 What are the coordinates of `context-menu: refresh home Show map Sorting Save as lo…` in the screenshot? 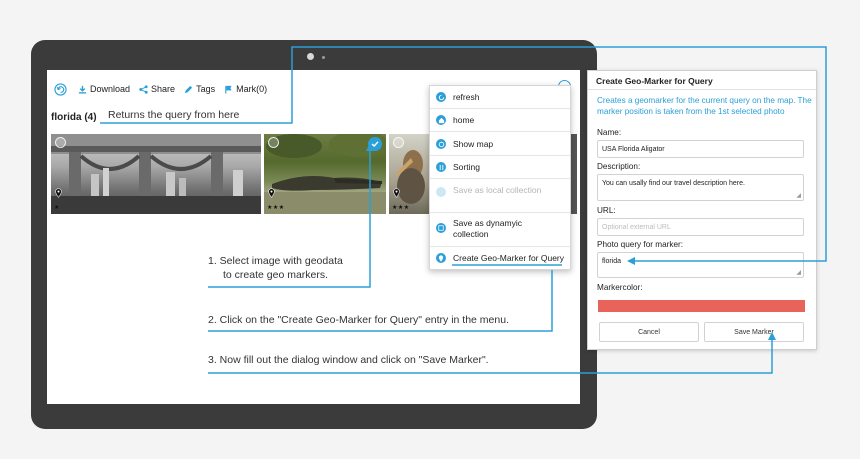 It's located at (500, 177).